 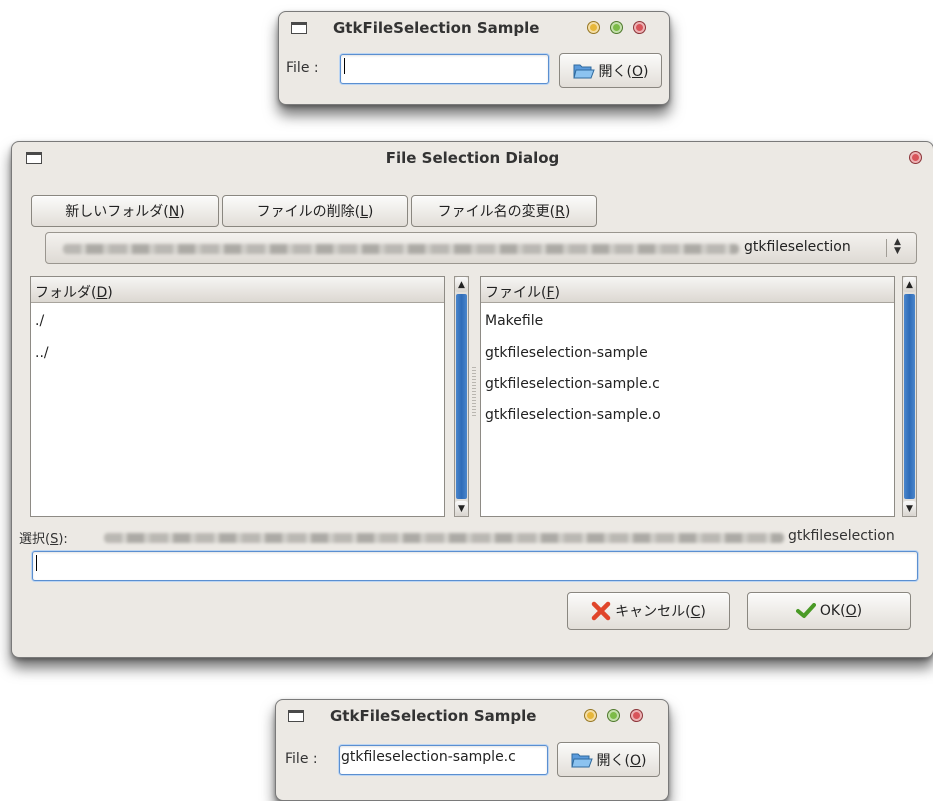 What do you see at coordinates (601, 611) in the screenshot?
I see `cancel-x-icon` at bounding box center [601, 611].